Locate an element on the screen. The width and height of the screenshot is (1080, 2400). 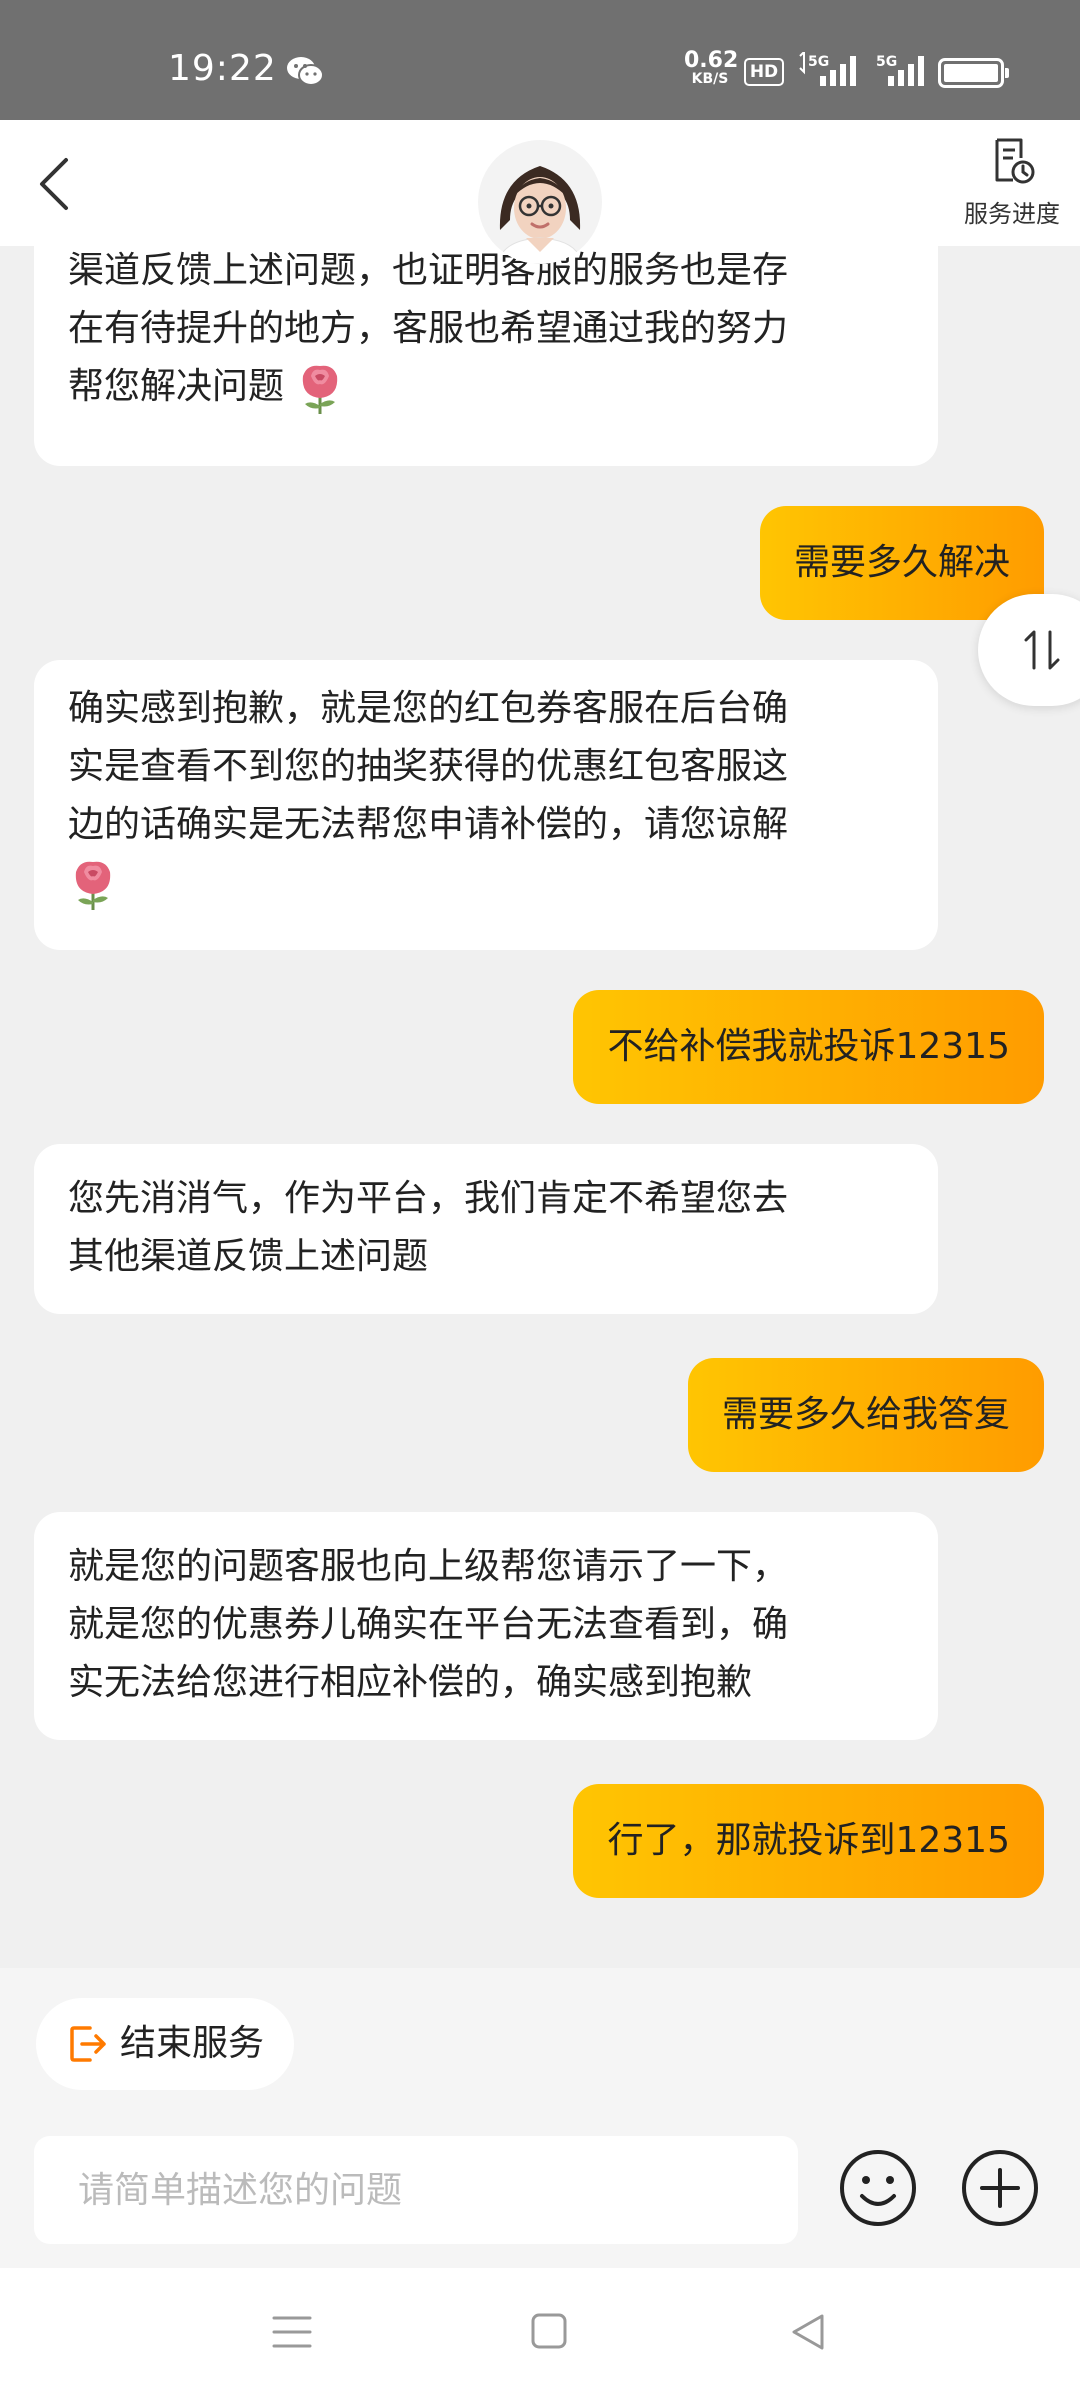
hd-badge: HD is located at coordinates (764, 72).